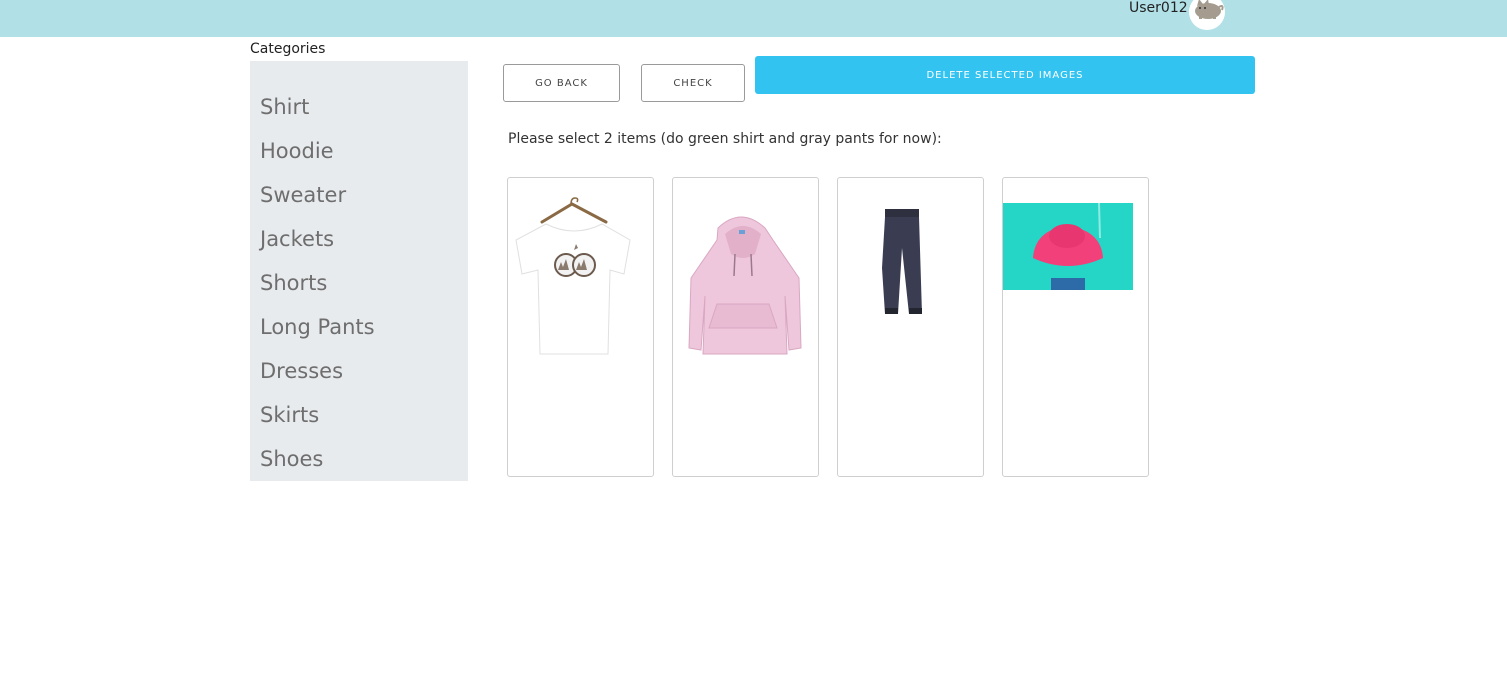  I want to click on item-card-navy-pants, so click(910, 327).